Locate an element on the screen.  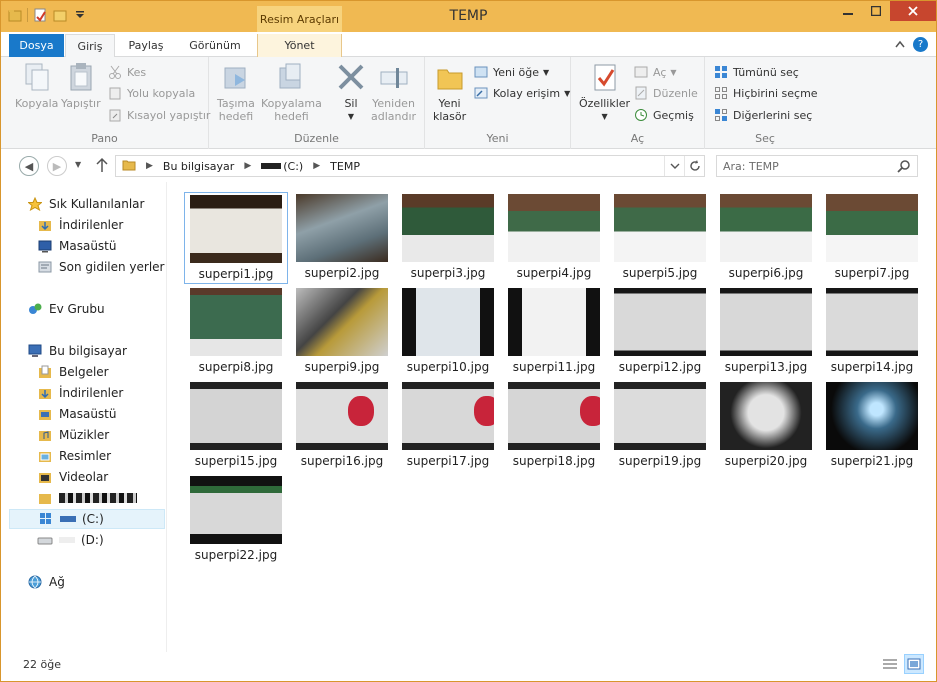
properties-button: Özellikler ▼ is located at coordinates (604, 92).